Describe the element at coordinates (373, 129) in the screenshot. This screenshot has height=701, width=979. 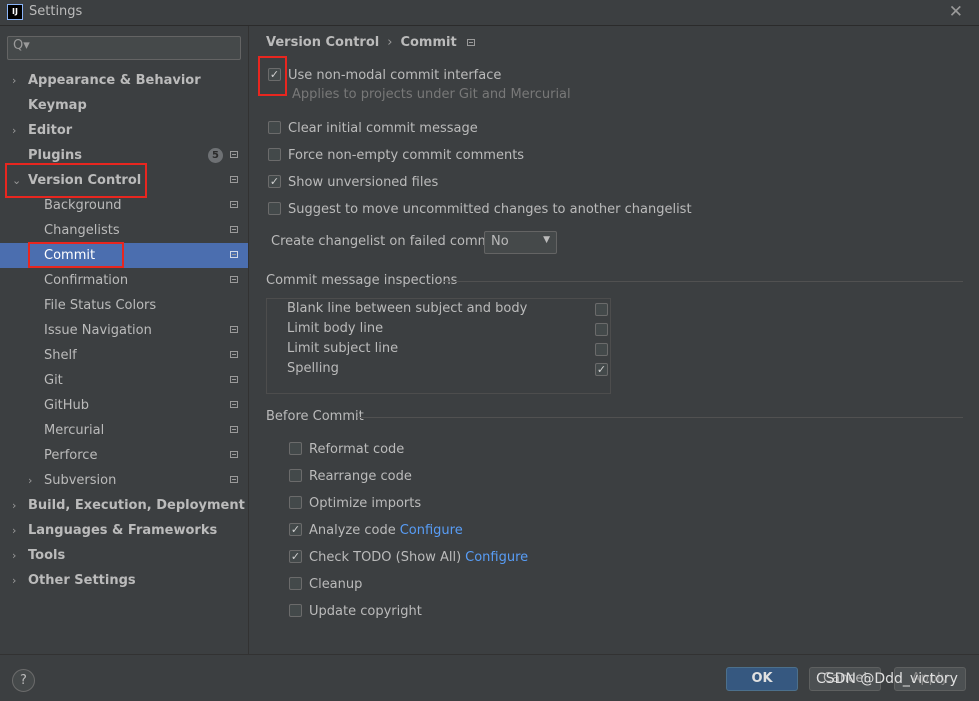
I see `clear-initial-message-checkbox: Clear initial commit message` at that location.